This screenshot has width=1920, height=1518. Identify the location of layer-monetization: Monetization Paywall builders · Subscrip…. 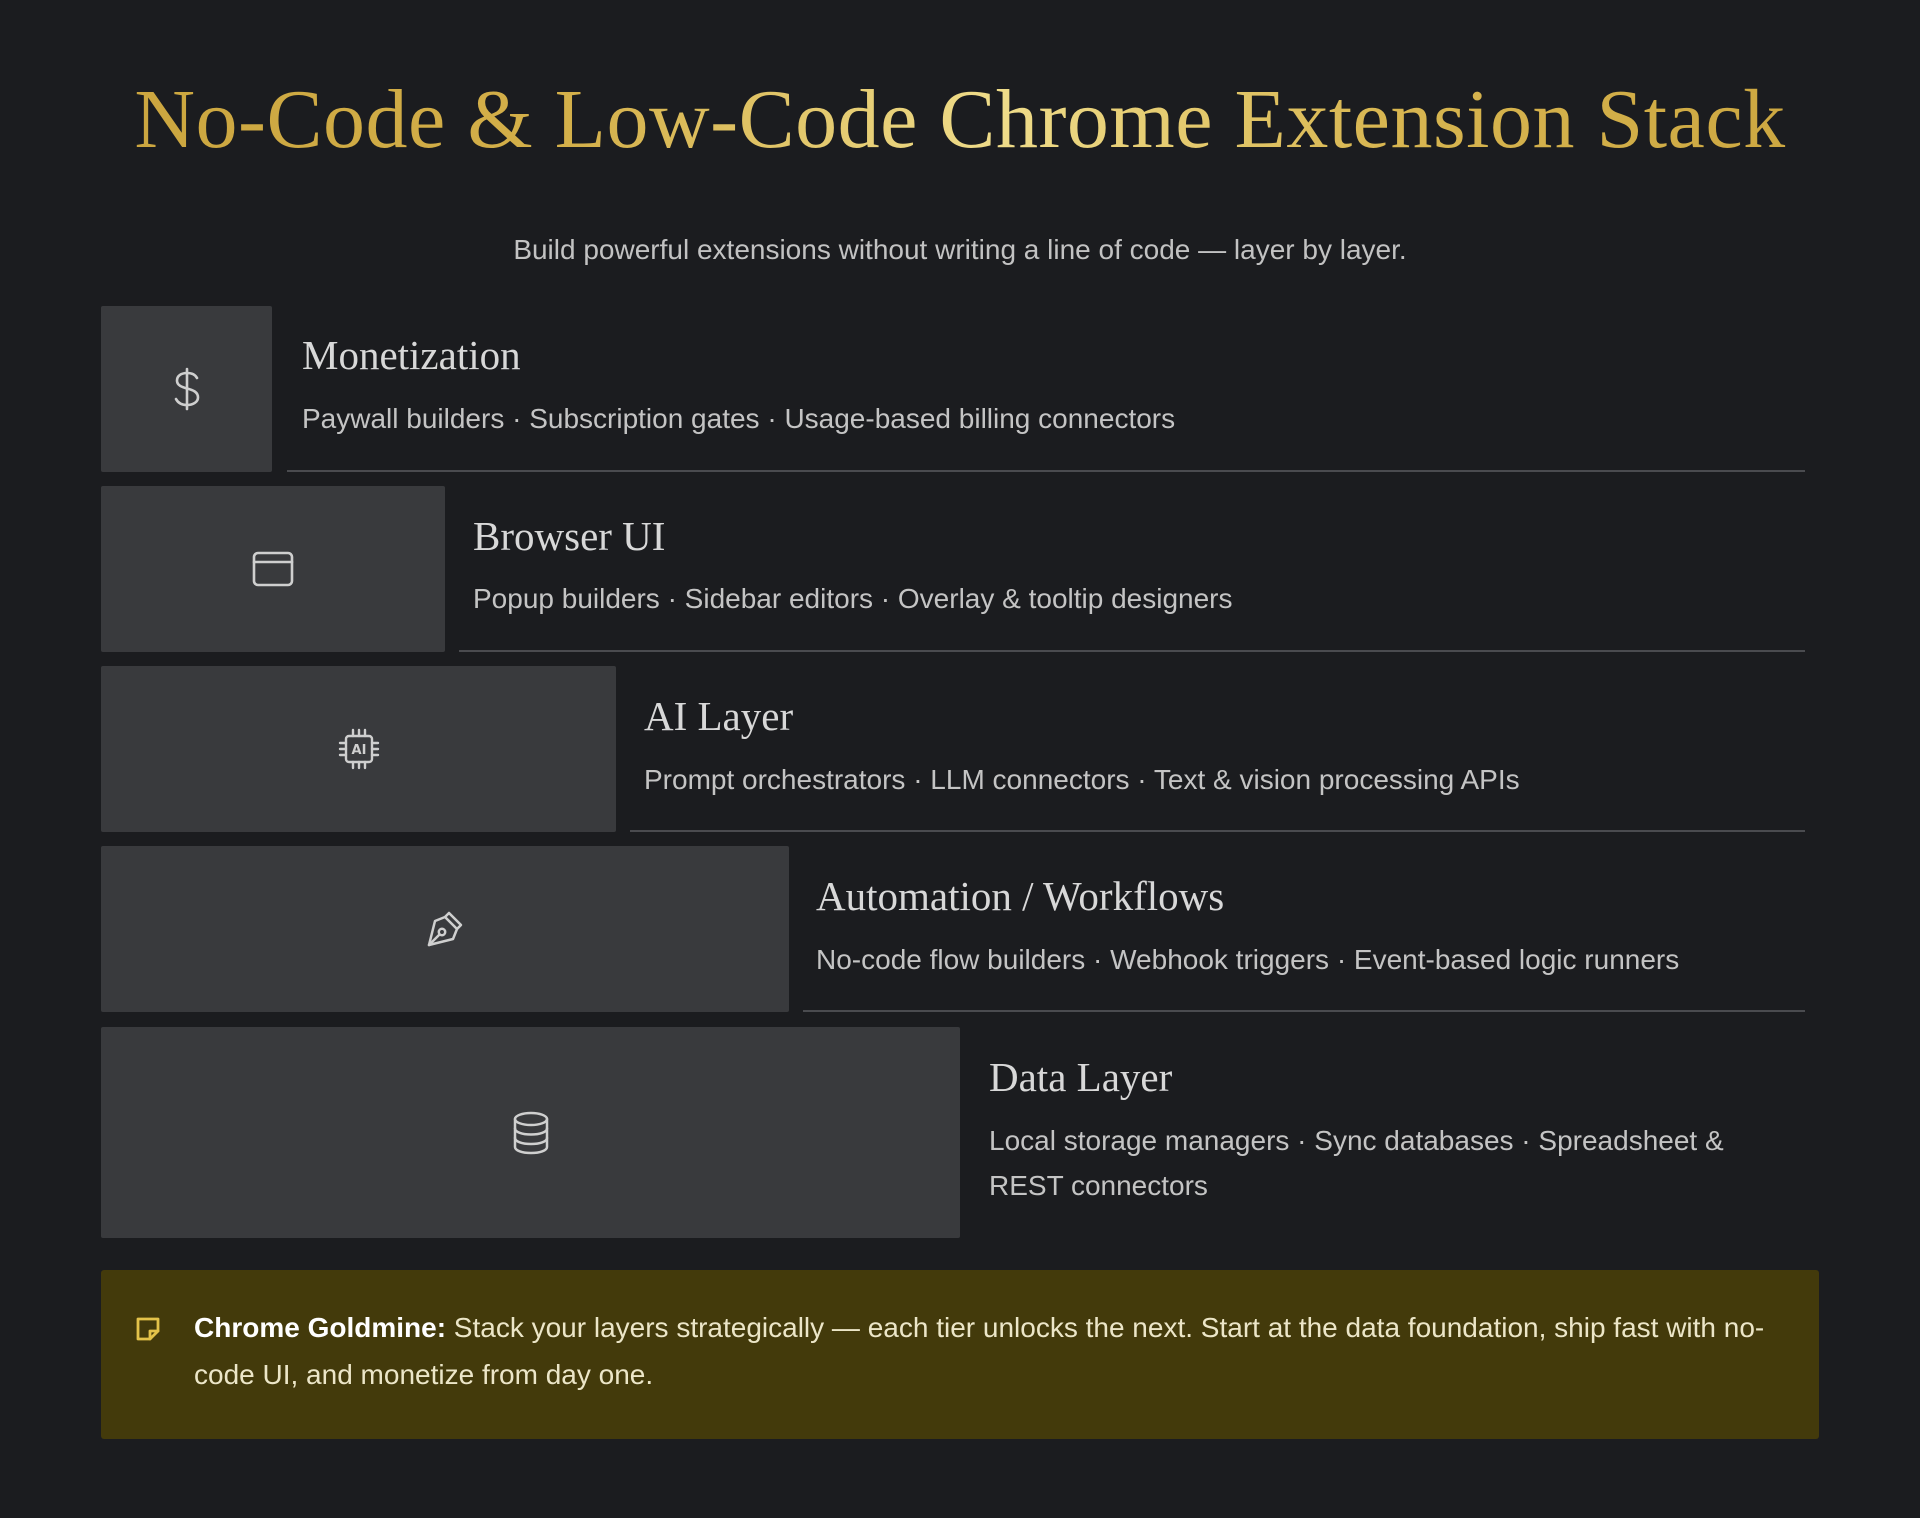
(953, 389).